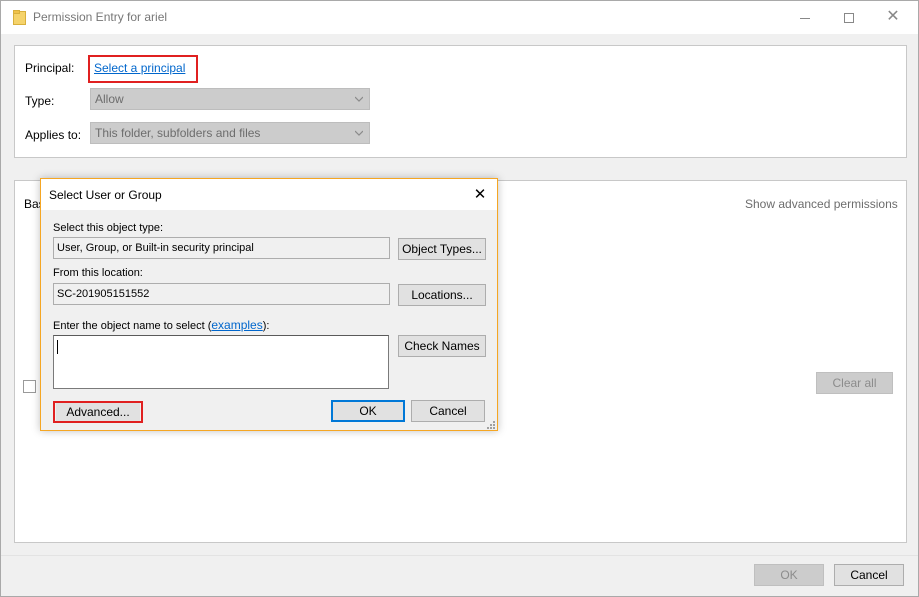 This screenshot has height=597, width=919. Describe the element at coordinates (109, 99) in the screenshot. I see `type-value: Allow` at that location.